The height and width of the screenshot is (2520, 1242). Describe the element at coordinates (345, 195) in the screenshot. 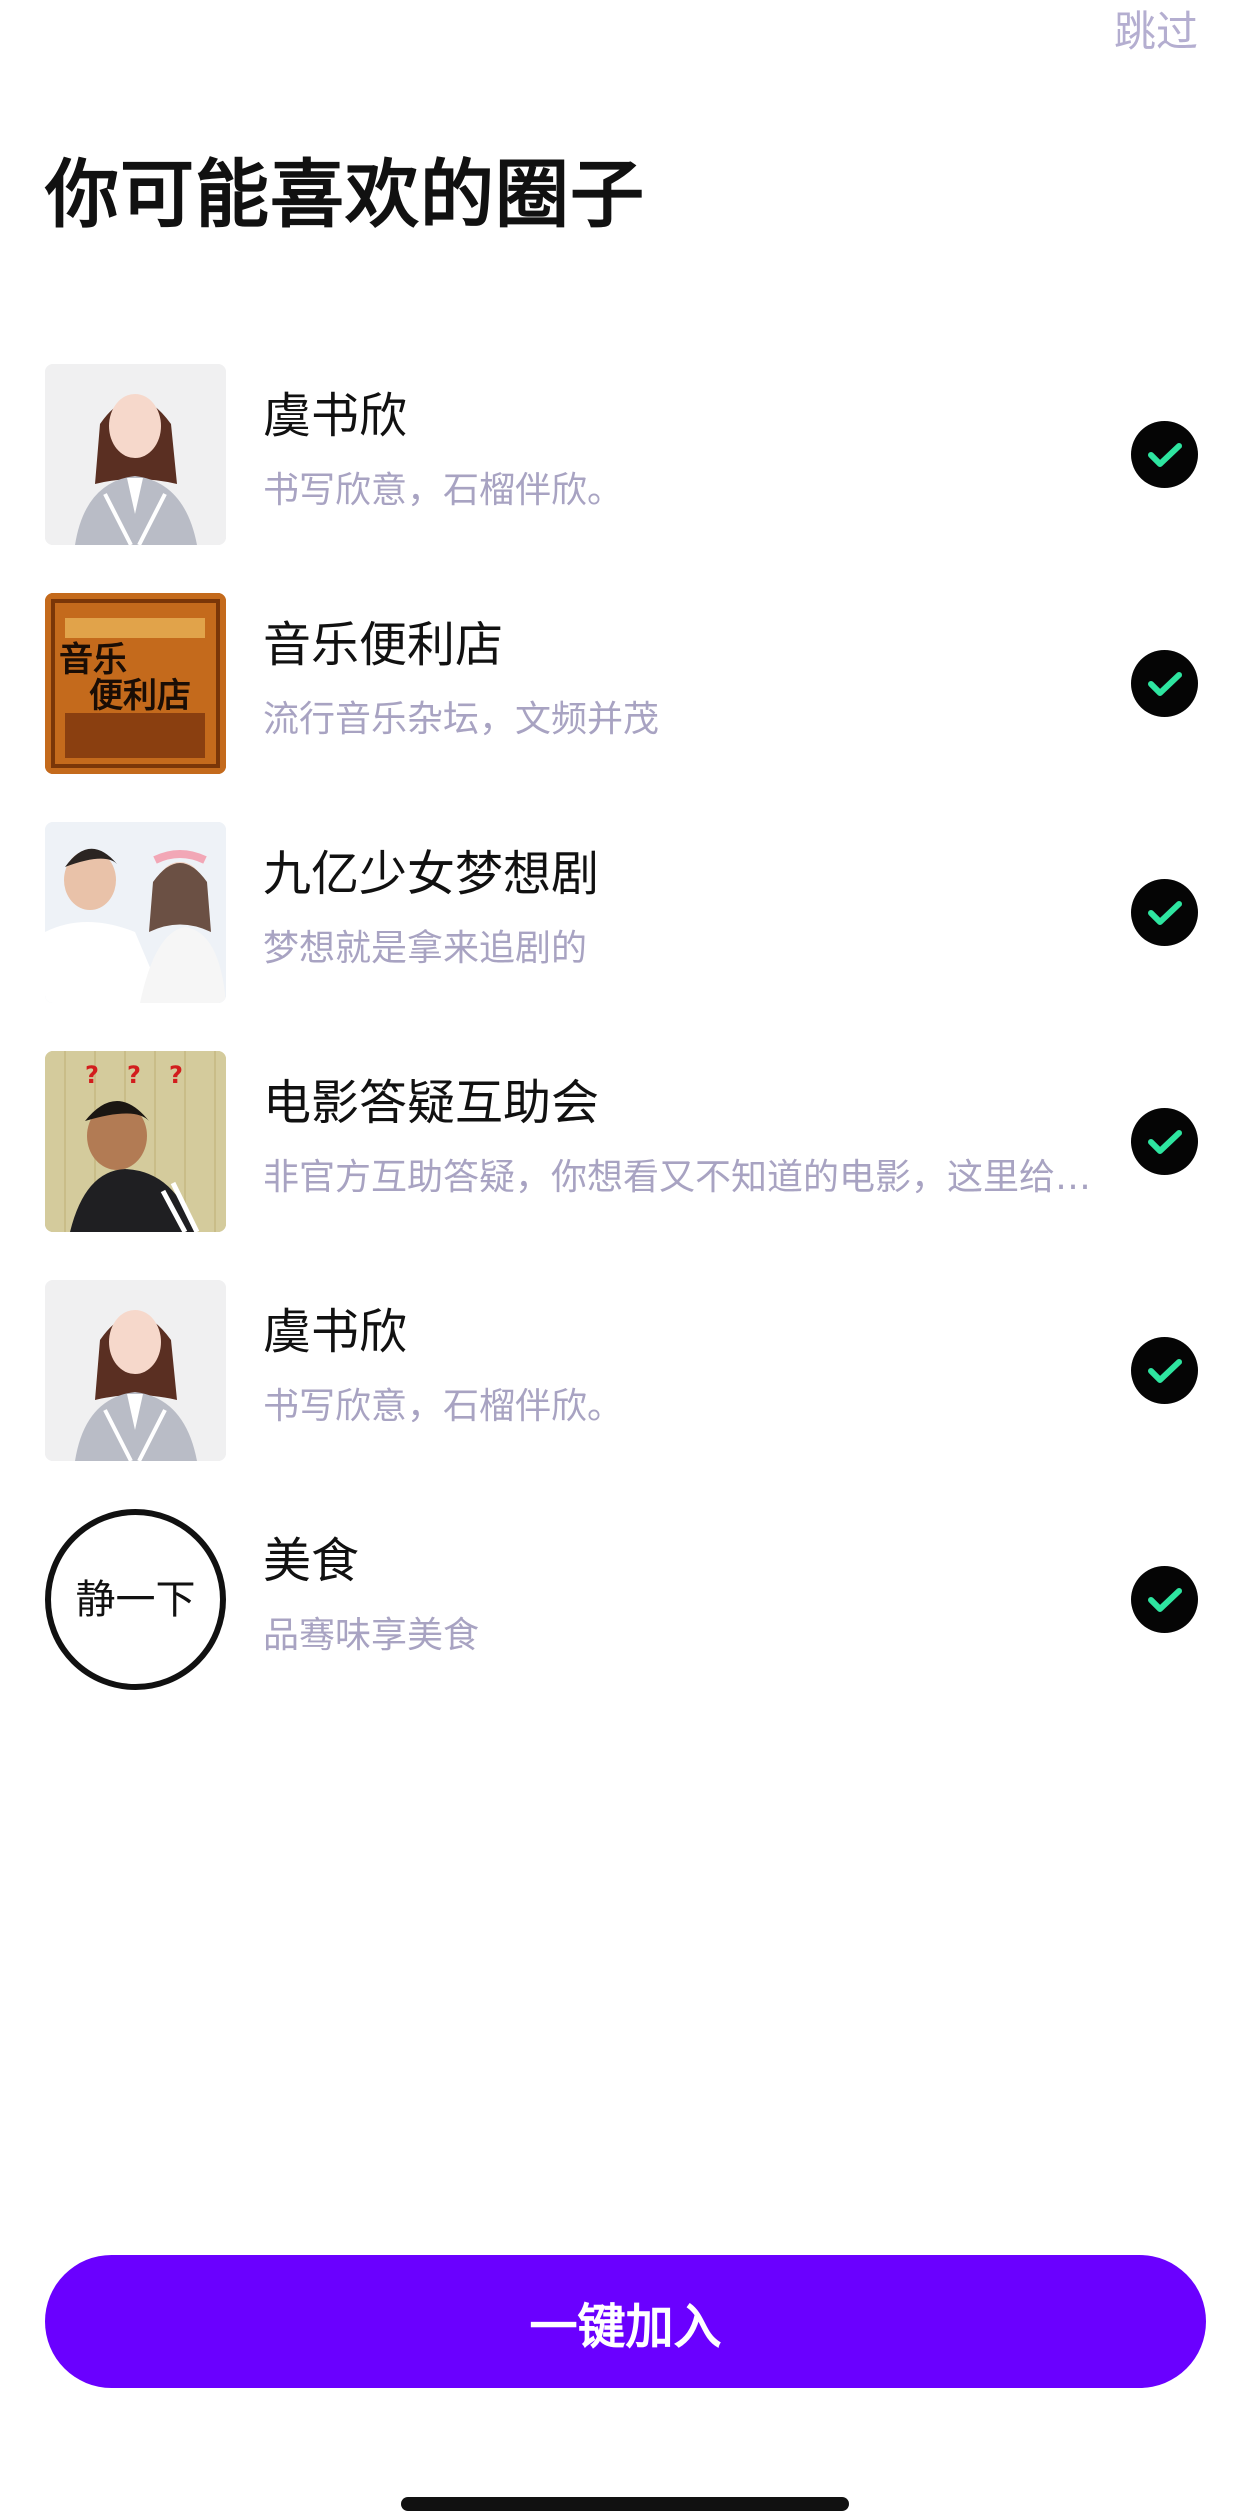

I see `page-title: 你可能喜欢的圈子` at that location.